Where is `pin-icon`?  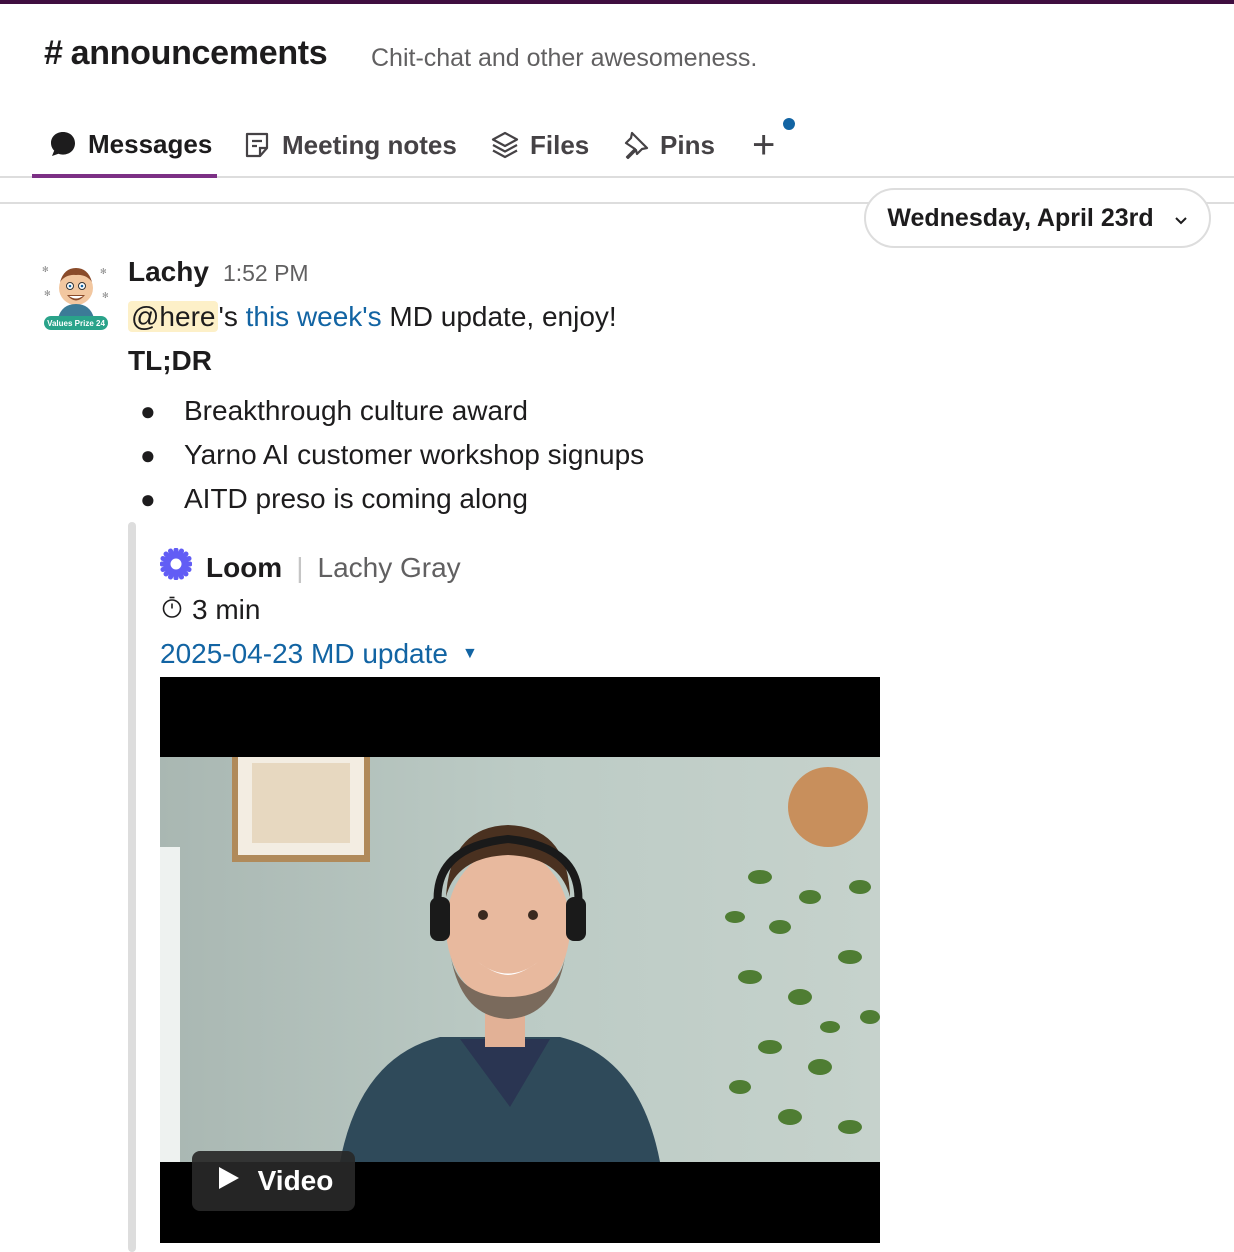 pin-icon is located at coordinates (635, 145).